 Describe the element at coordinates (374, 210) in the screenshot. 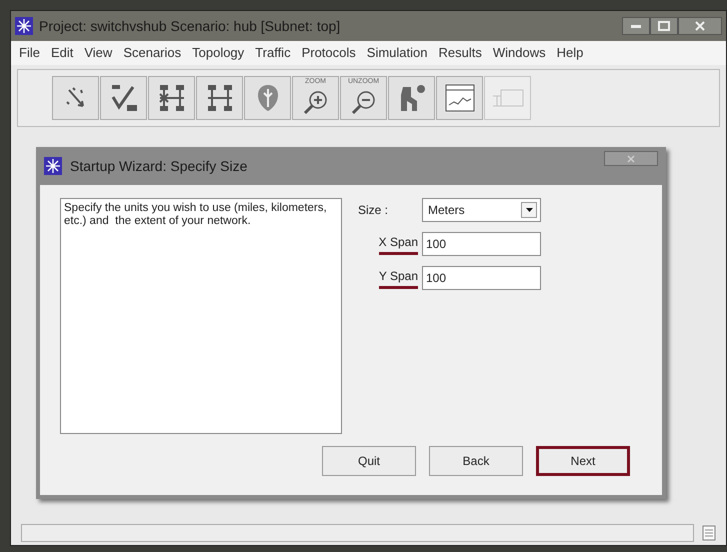

I see `size-label: Size :` at that location.